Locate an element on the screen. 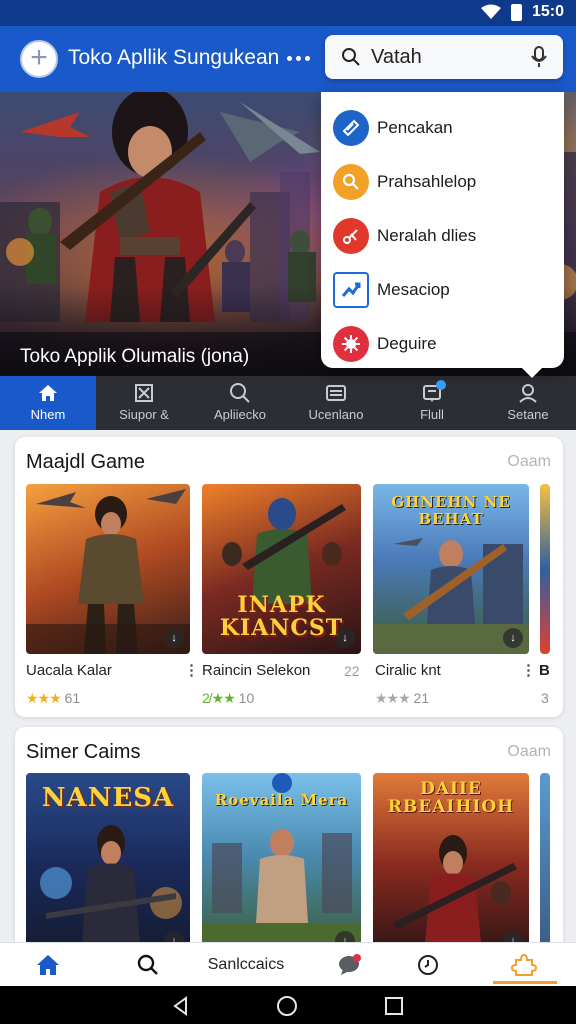  nav-history is located at coordinates (428, 965).